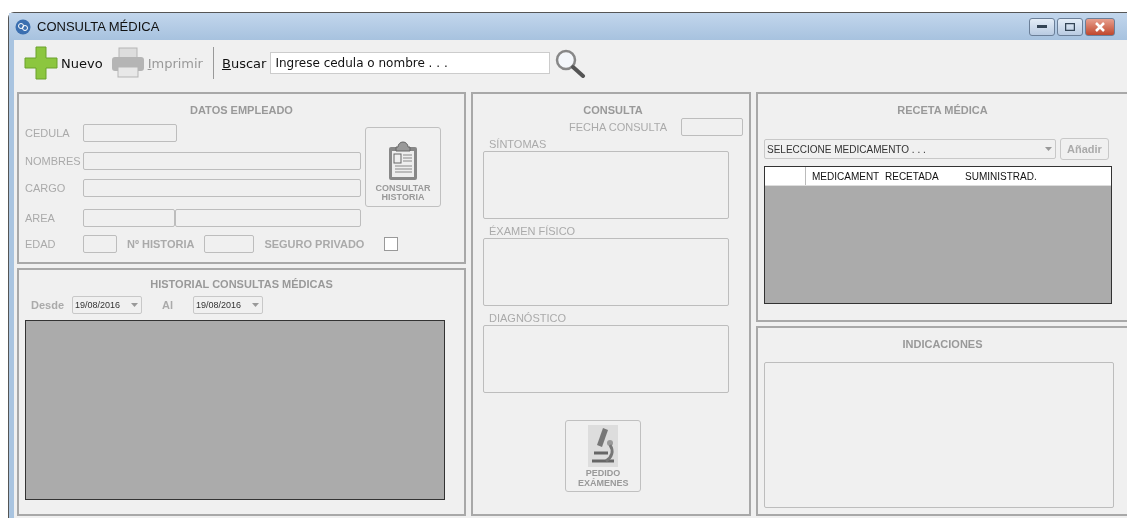  What do you see at coordinates (942, 110) in the screenshot?
I see `panel-title: RECETA MÉDICA` at bounding box center [942, 110].